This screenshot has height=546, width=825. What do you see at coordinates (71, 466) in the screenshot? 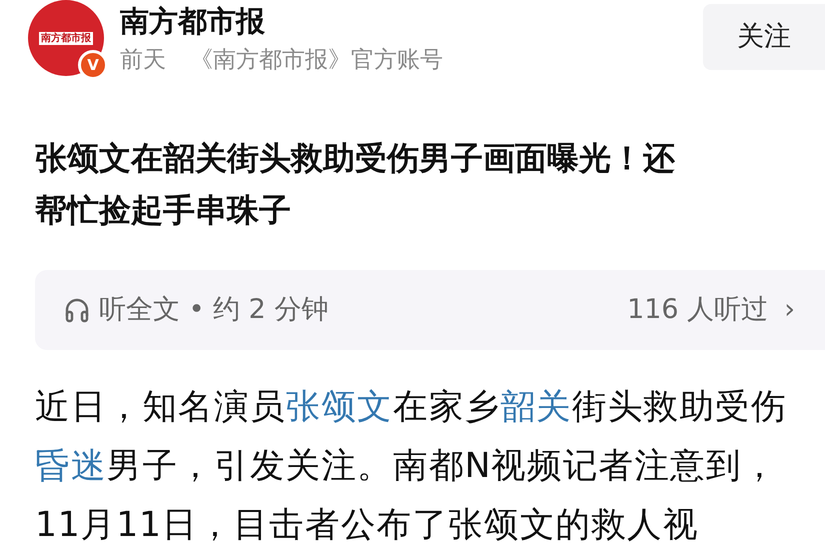
I see `keyword-link: 昏迷` at bounding box center [71, 466].